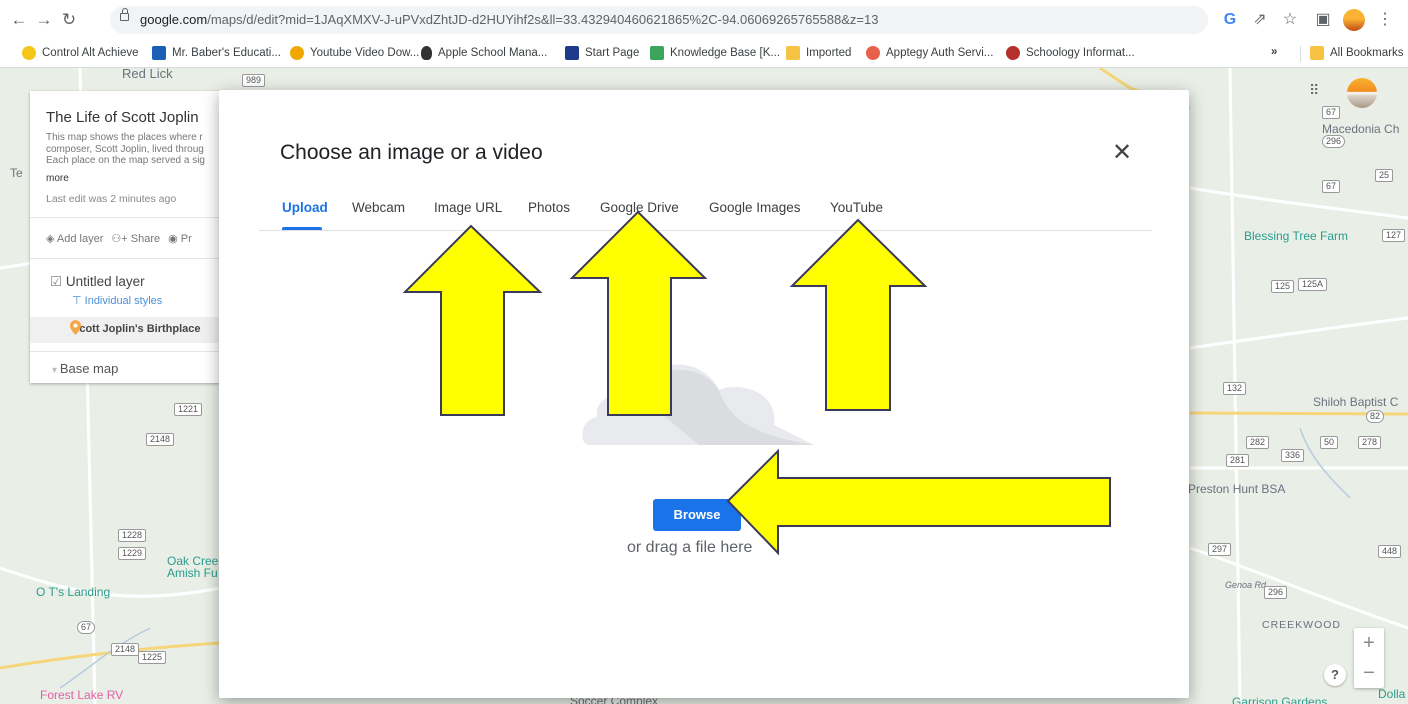 Image resolution: width=1408 pixels, height=704 pixels. What do you see at coordinates (1302, 625) in the screenshot?
I see `place-label: CREEKWOOD` at bounding box center [1302, 625].